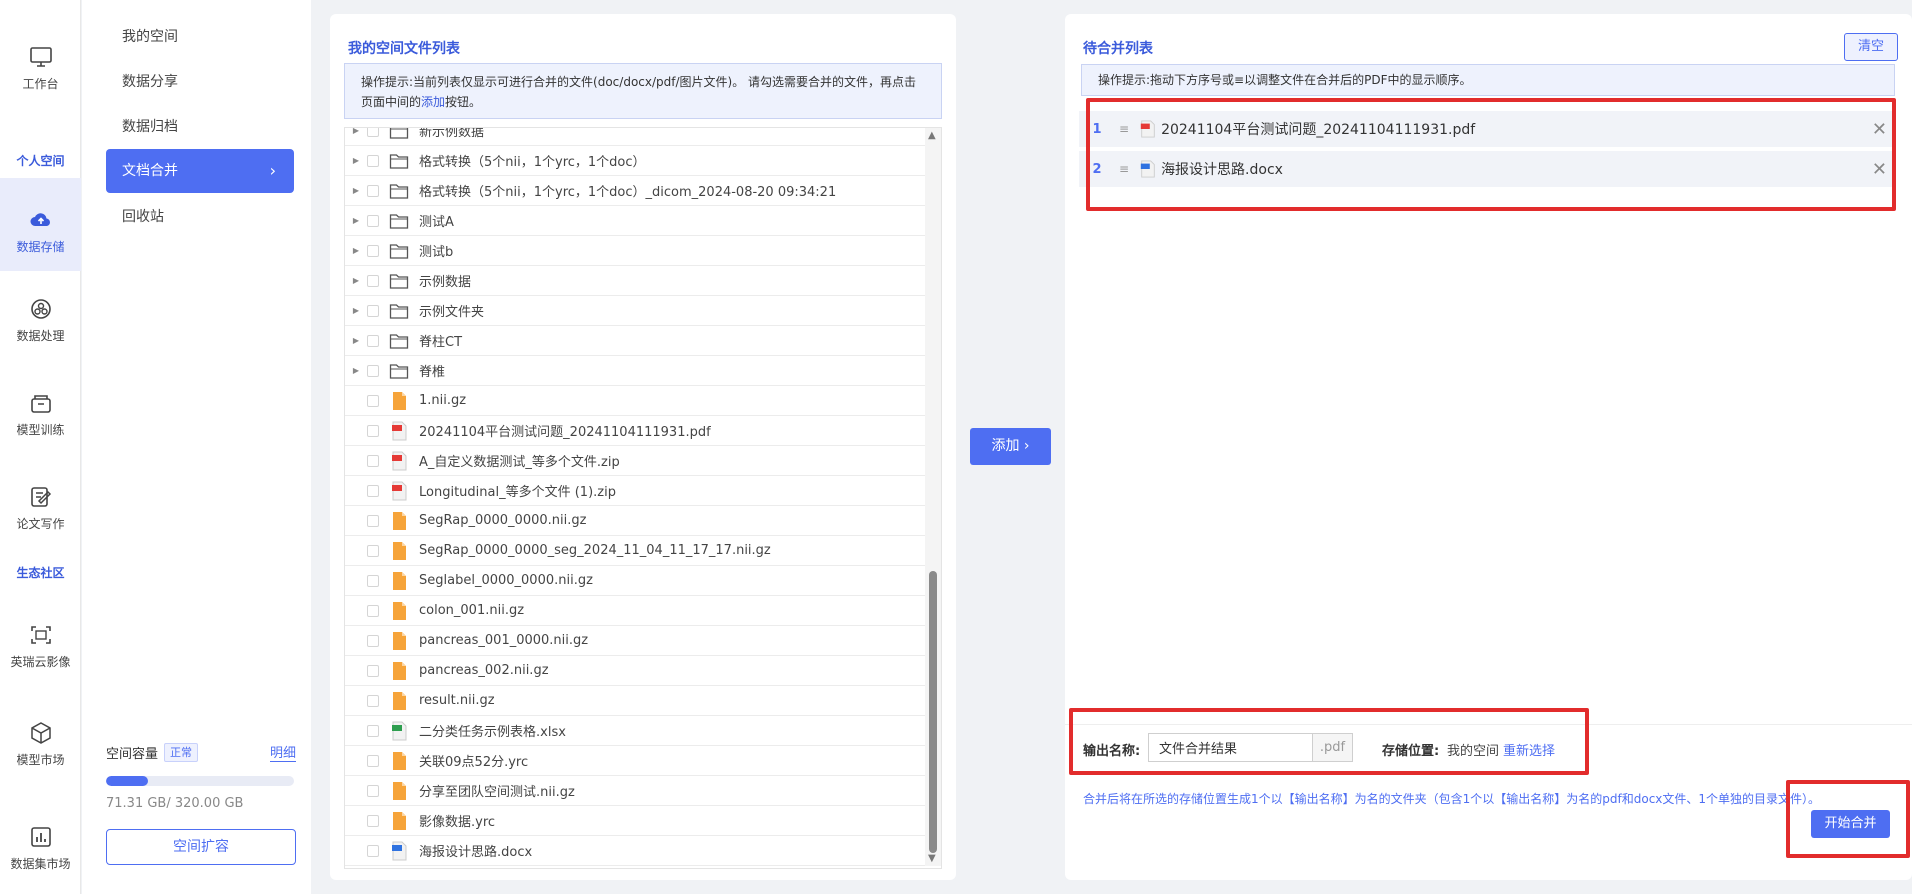 The image size is (1912, 894). What do you see at coordinates (643, 821) in the screenshot?
I see `file-row: 影像数据.yrc` at bounding box center [643, 821].